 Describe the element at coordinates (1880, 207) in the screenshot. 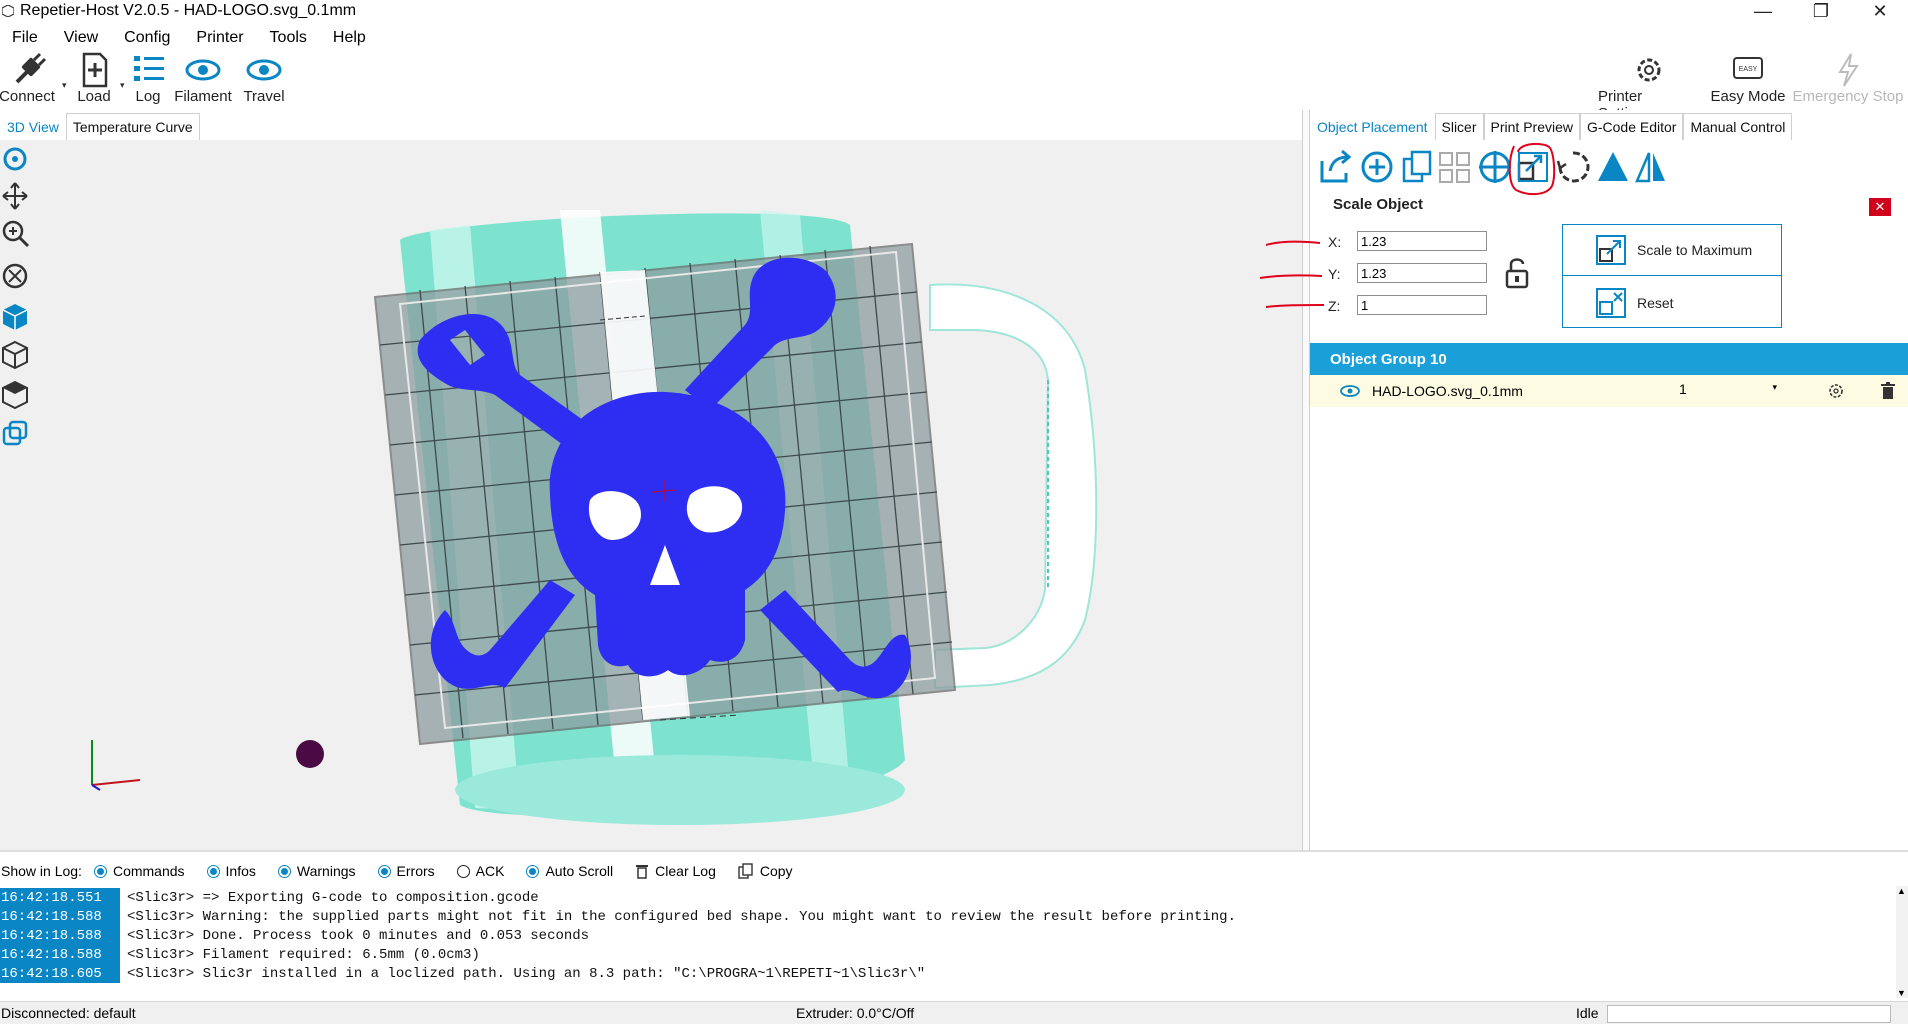

I see `close-scale-panel-button: ✕` at that location.